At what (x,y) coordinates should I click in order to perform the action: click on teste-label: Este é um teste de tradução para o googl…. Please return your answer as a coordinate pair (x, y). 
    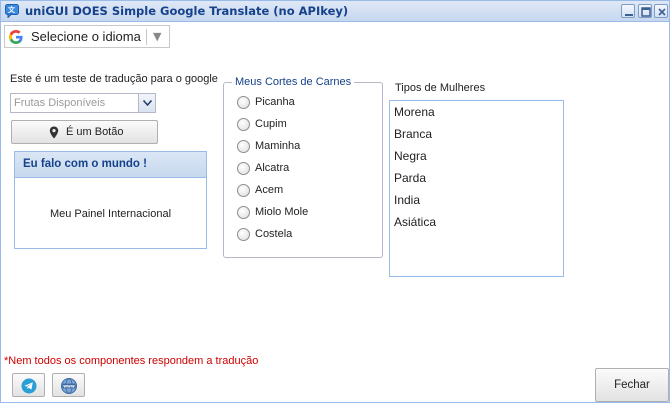
    Looking at the image, I should click on (114, 79).